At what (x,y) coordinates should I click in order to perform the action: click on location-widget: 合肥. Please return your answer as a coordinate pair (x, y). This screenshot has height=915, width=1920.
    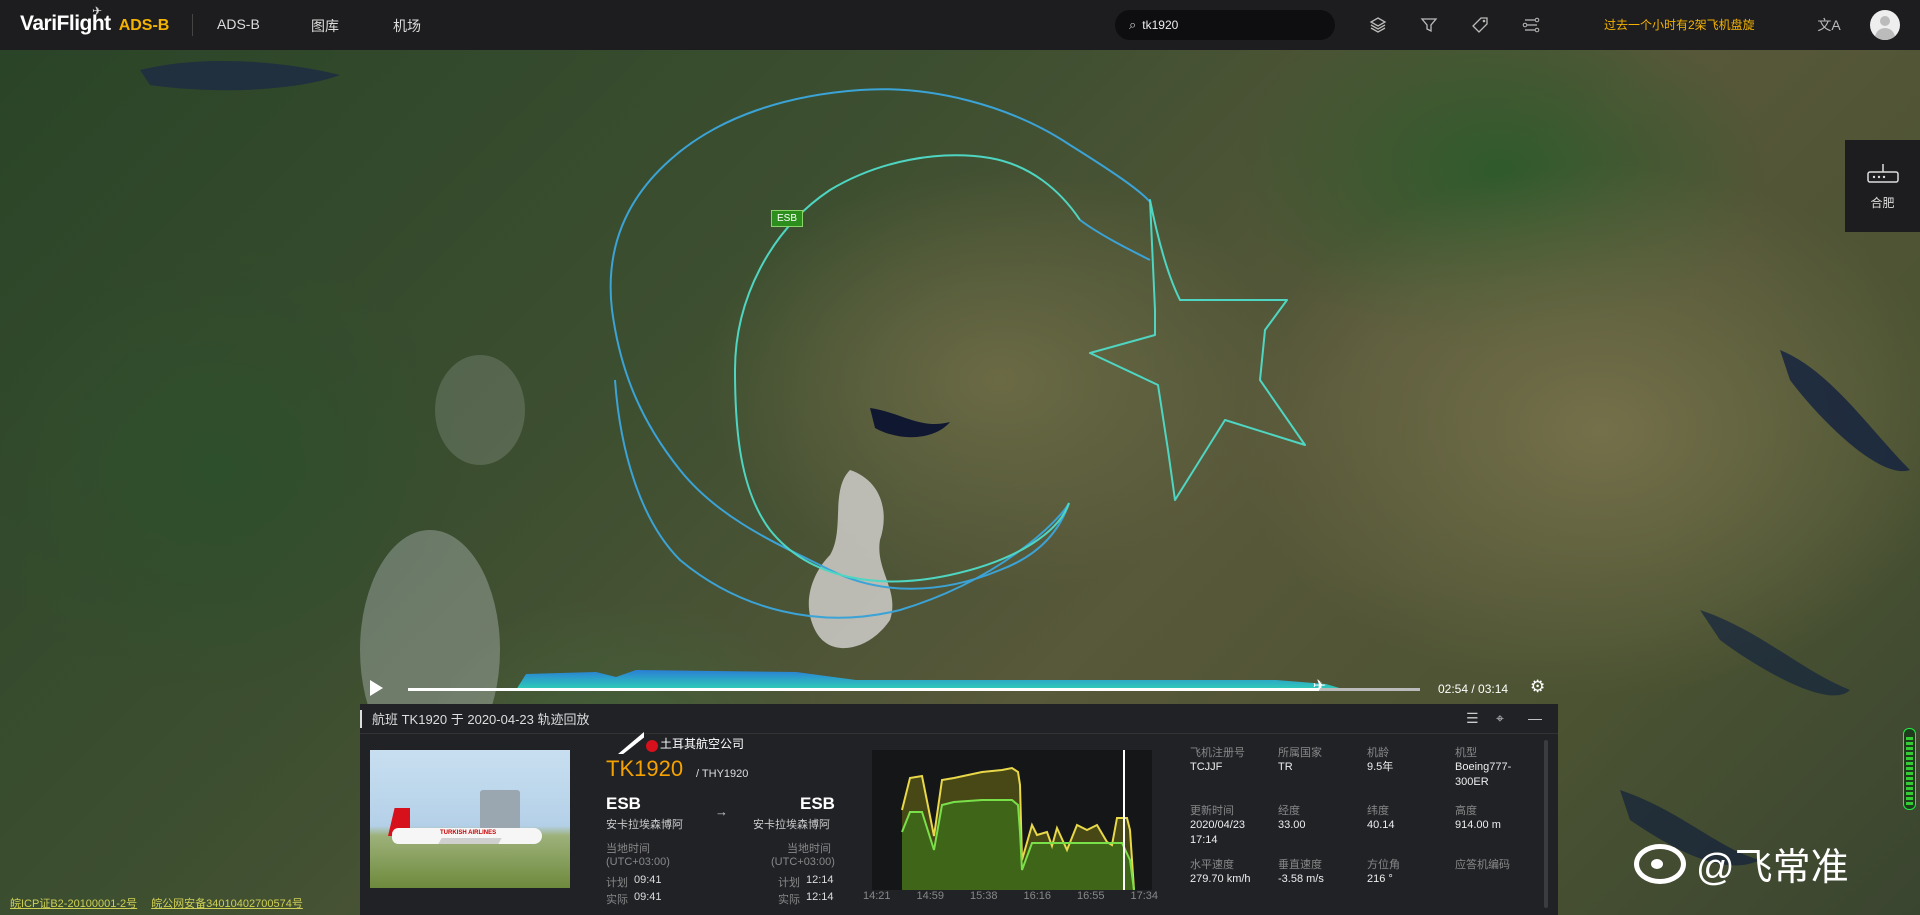
    Looking at the image, I should click on (1882, 186).